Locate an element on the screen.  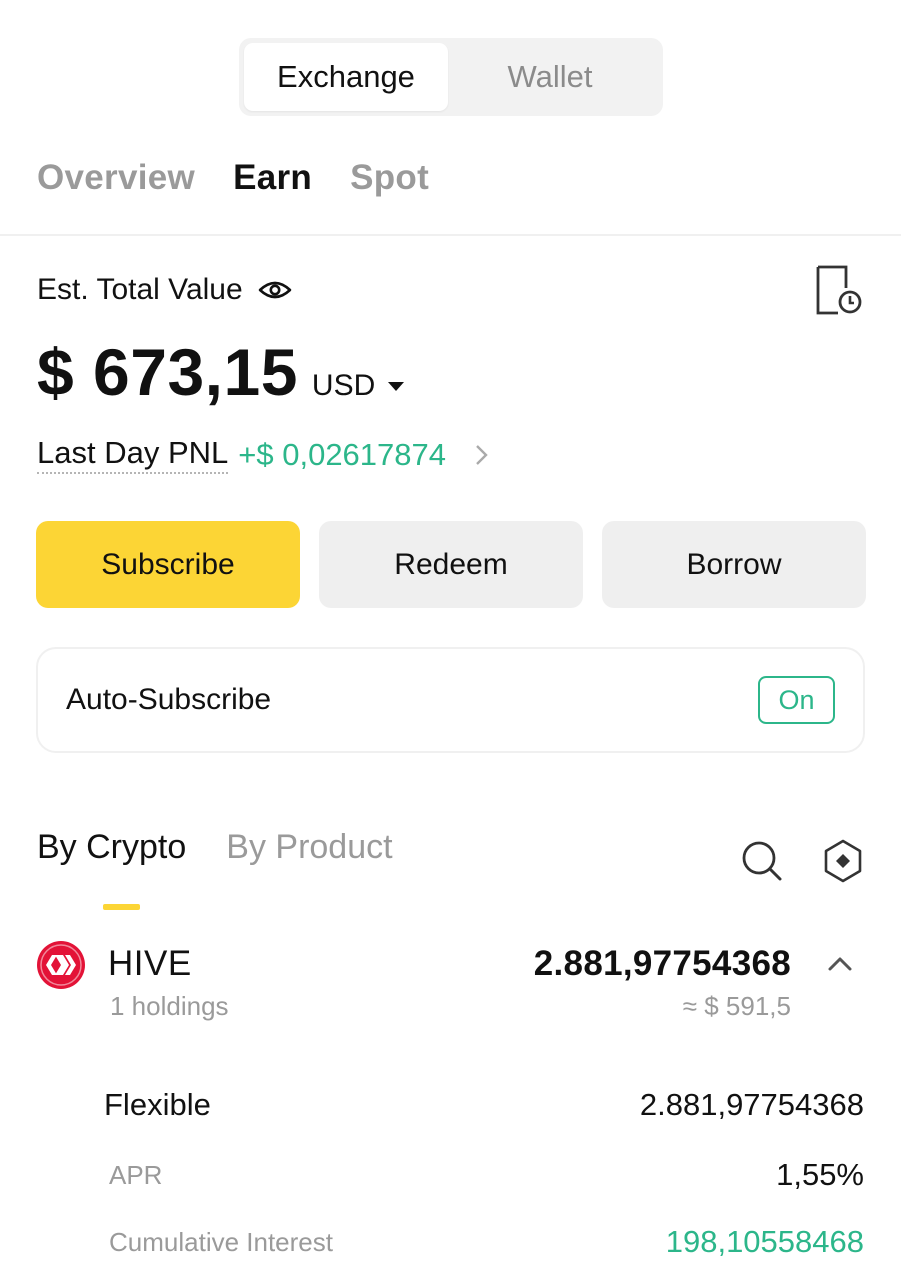
tab-by-crypto: By Crypto is located at coordinates (111, 847).